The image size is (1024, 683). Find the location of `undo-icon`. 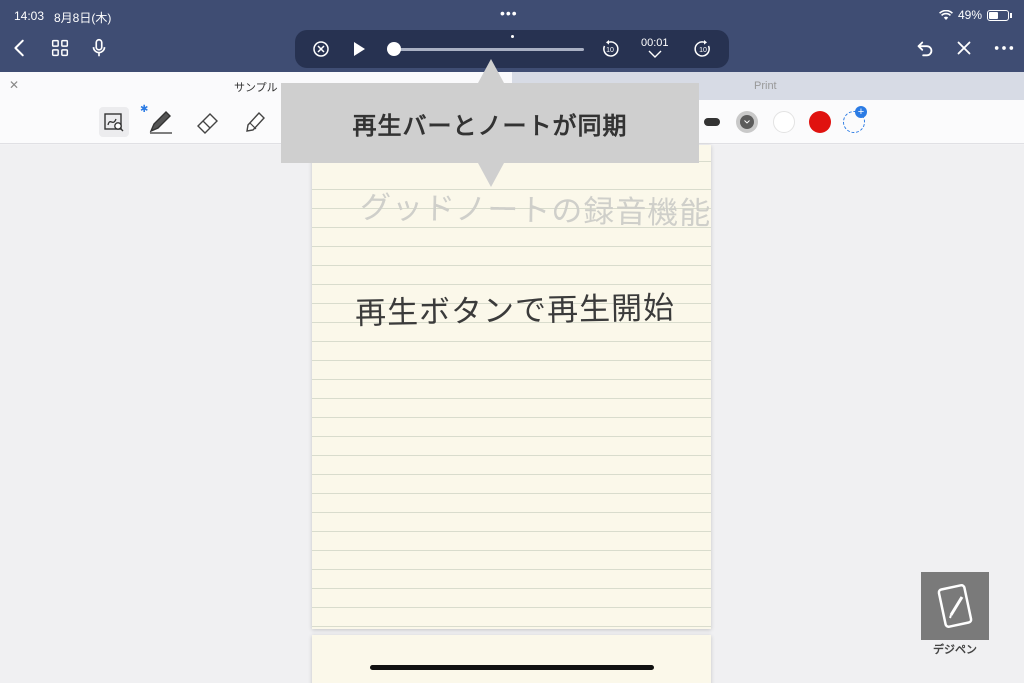

undo-icon is located at coordinates (925, 49).